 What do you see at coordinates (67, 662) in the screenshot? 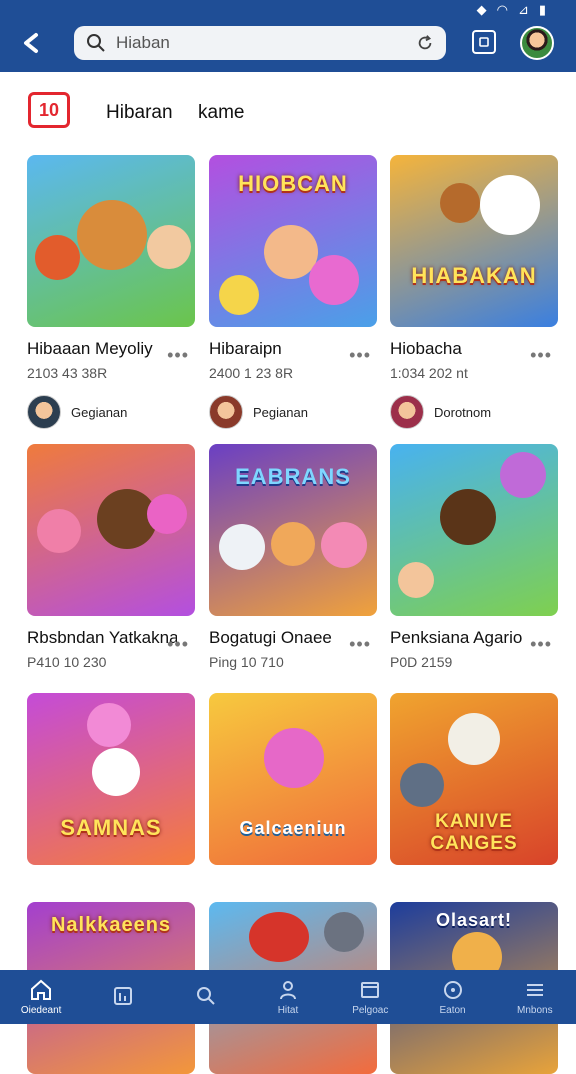
I see `video-meta: P410 10 230` at bounding box center [67, 662].